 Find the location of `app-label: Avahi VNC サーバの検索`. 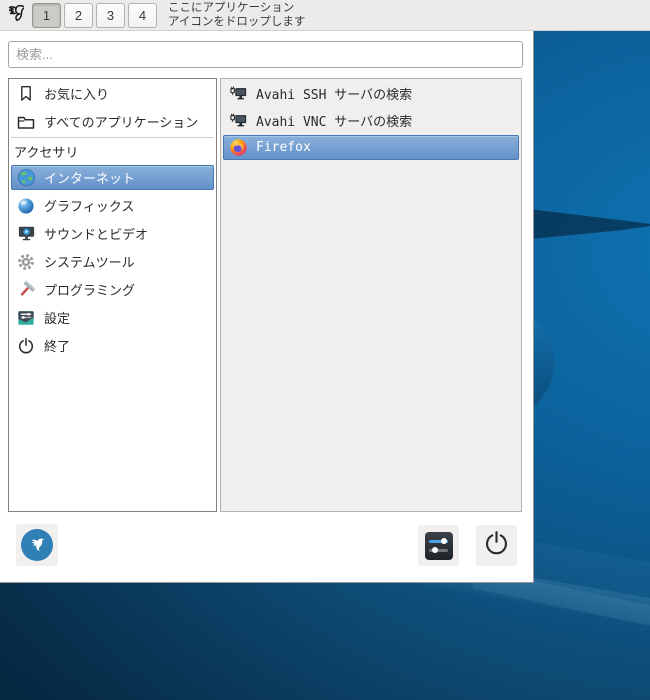

app-label: Avahi VNC サーバの検索 is located at coordinates (334, 122).